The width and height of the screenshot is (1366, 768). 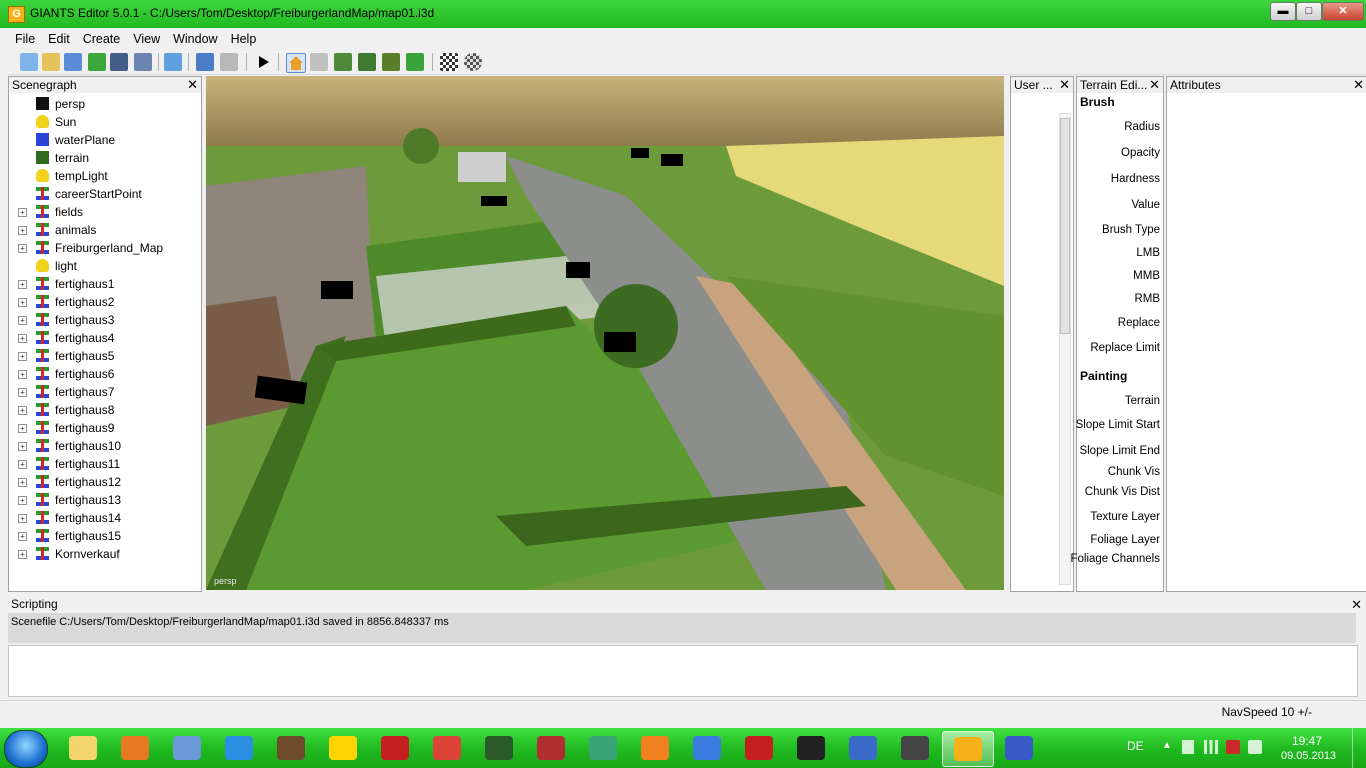 I want to click on checker-alt-icon, so click(x=473, y=62).